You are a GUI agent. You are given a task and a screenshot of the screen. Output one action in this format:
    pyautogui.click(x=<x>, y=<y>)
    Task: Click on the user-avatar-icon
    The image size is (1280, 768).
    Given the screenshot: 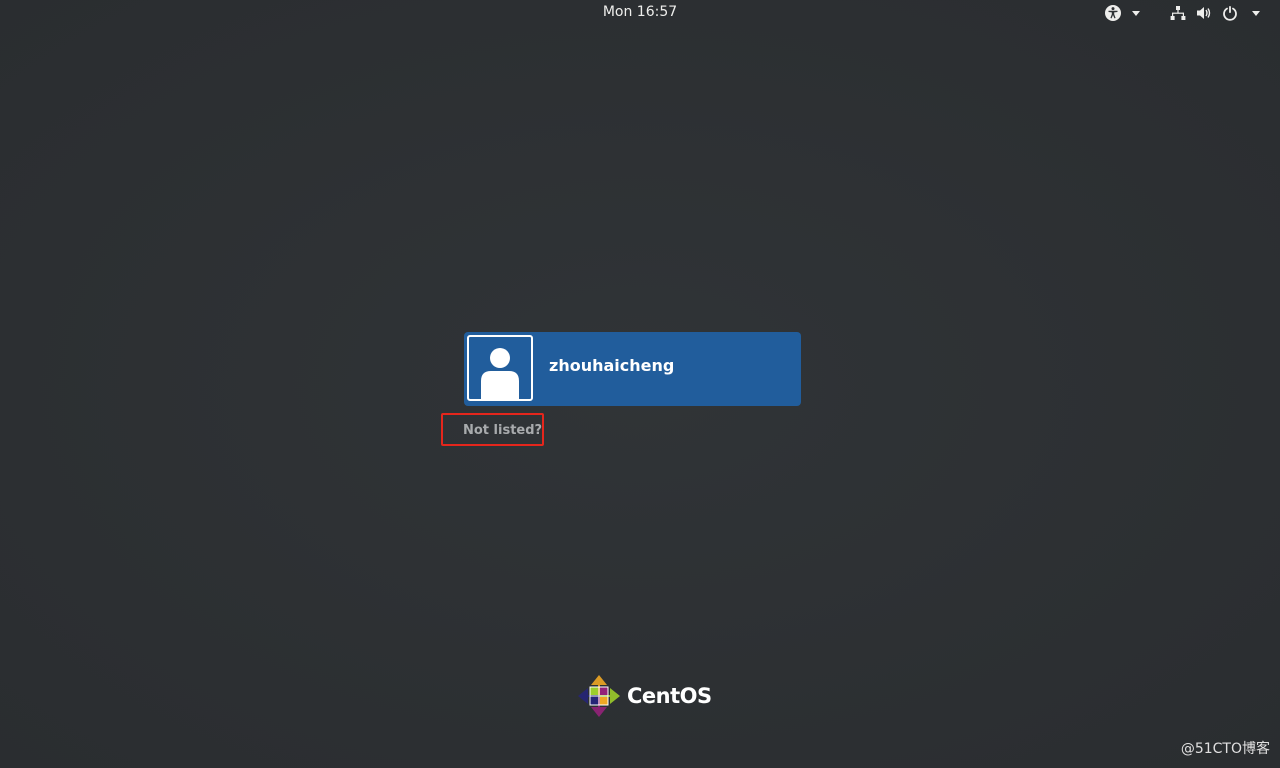 What is the action you would take?
    pyautogui.click(x=500, y=368)
    